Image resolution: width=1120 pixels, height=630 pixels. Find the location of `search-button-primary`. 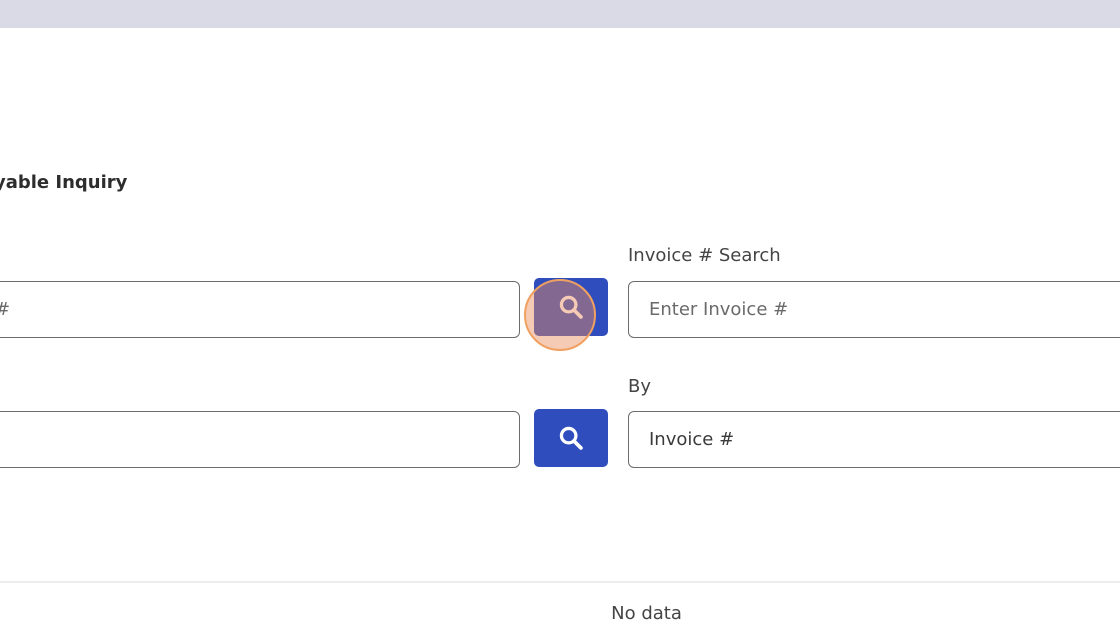

search-button-primary is located at coordinates (571, 307).